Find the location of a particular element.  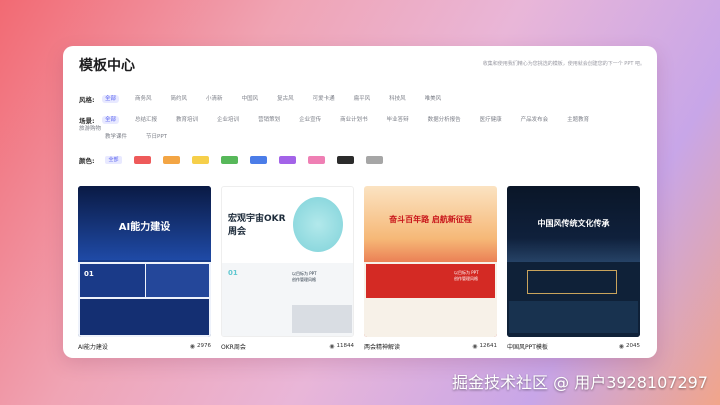

scene-chip-medical: 医疗健康 is located at coordinates (491, 120).